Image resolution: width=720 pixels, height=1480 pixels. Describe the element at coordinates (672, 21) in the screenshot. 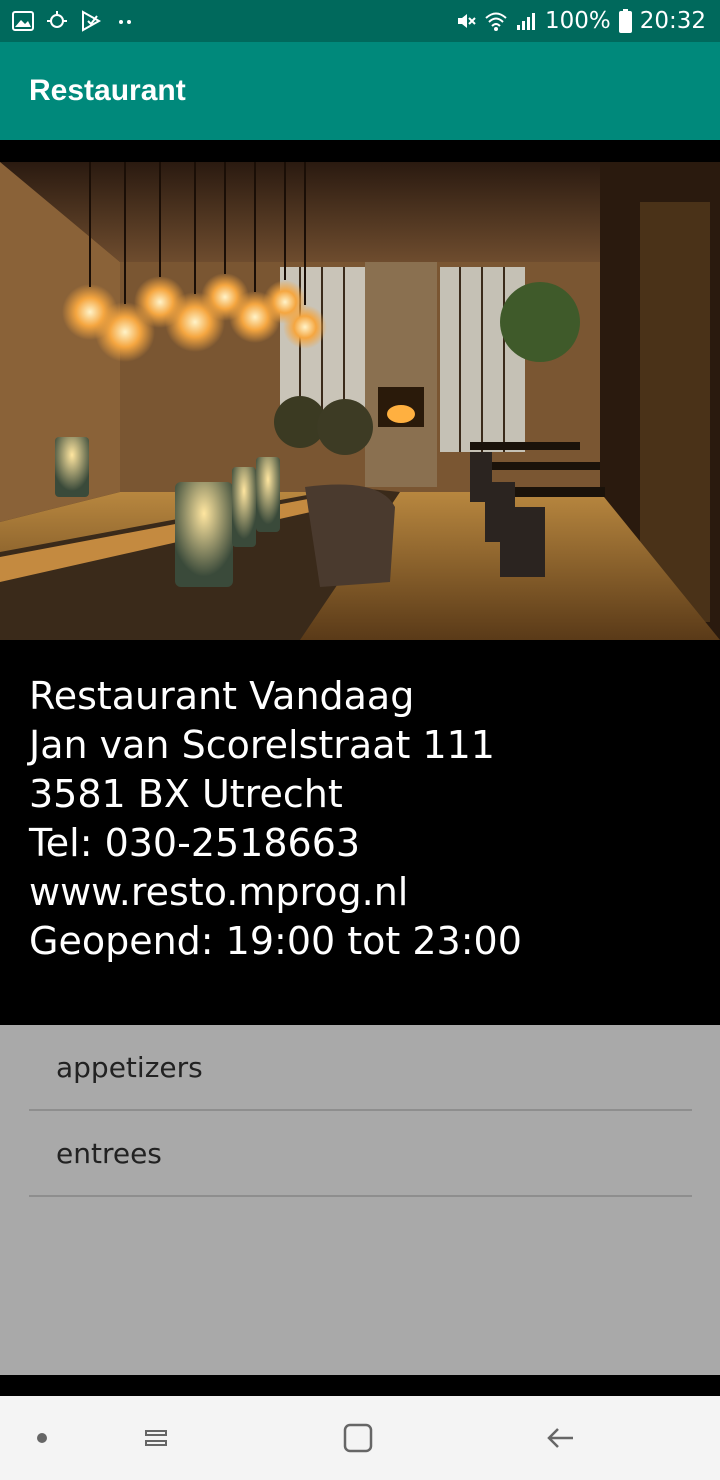

I see `clock: 20:32` at that location.